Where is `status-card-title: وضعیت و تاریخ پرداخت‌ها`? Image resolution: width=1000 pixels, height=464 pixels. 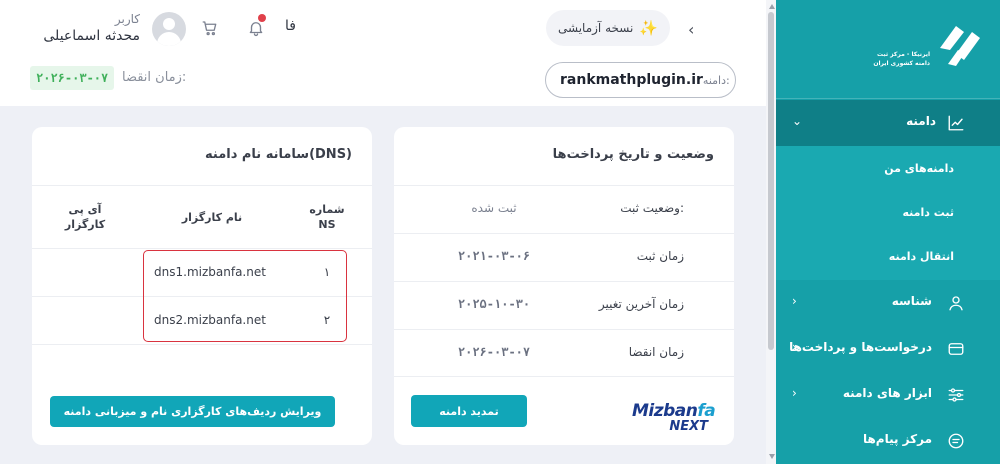
status-card-title: وضعیت و تاریخ پرداخت‌ها is located at coordinates (633, 154).